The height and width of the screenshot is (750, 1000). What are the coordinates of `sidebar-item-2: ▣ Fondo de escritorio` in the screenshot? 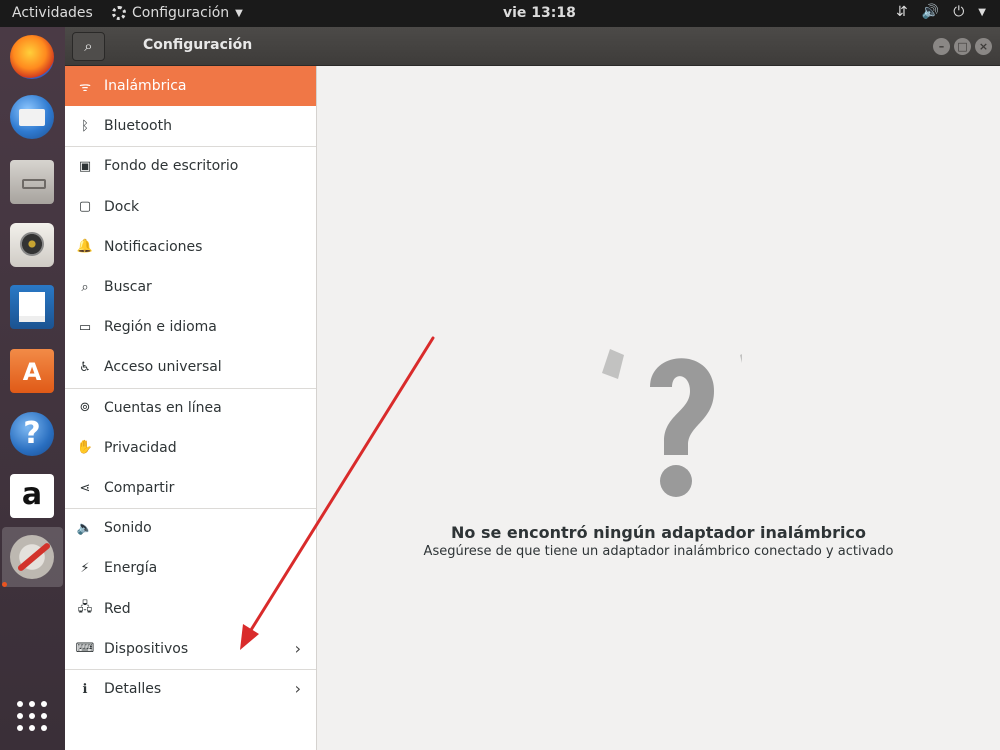 It's located at (190, 166).